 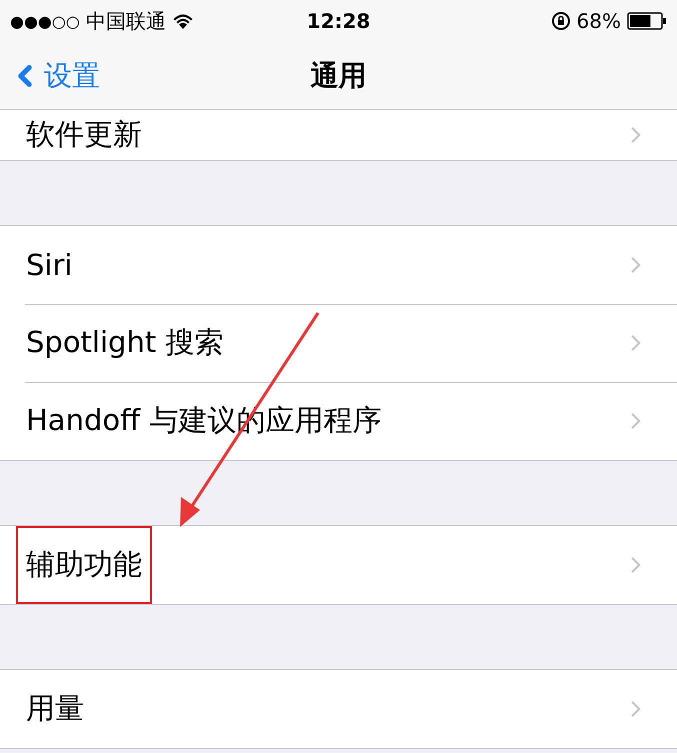 I want to click on back-button: 设置, so click(x=50, y=75).